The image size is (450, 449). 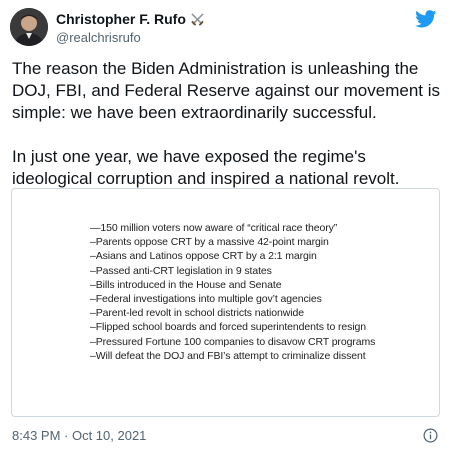 What do you see at coordinates (181, 270) in the screenshot?
I see `media-line: –Passed anti-CRT legislation in 9 states` at bounding box center [181, 270].